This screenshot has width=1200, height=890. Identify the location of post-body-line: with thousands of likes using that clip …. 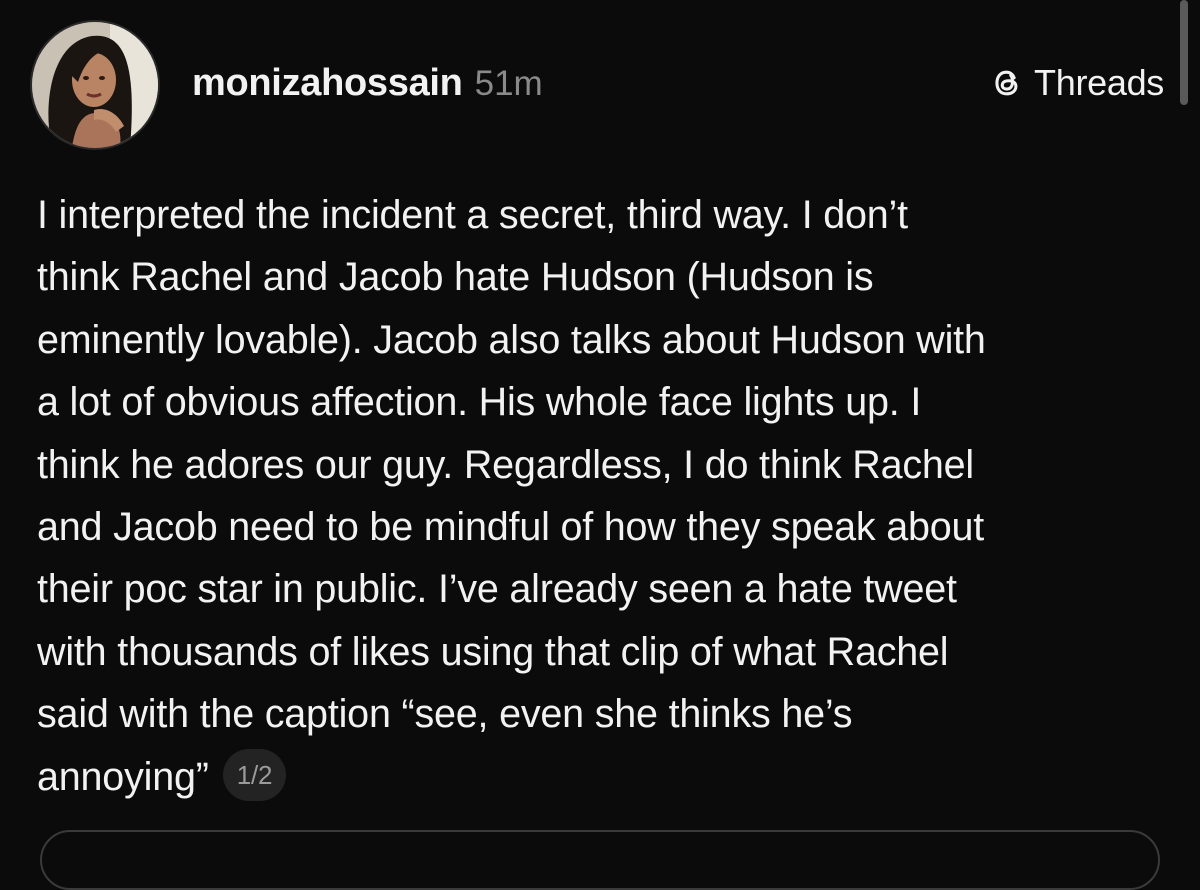
(493, 651).